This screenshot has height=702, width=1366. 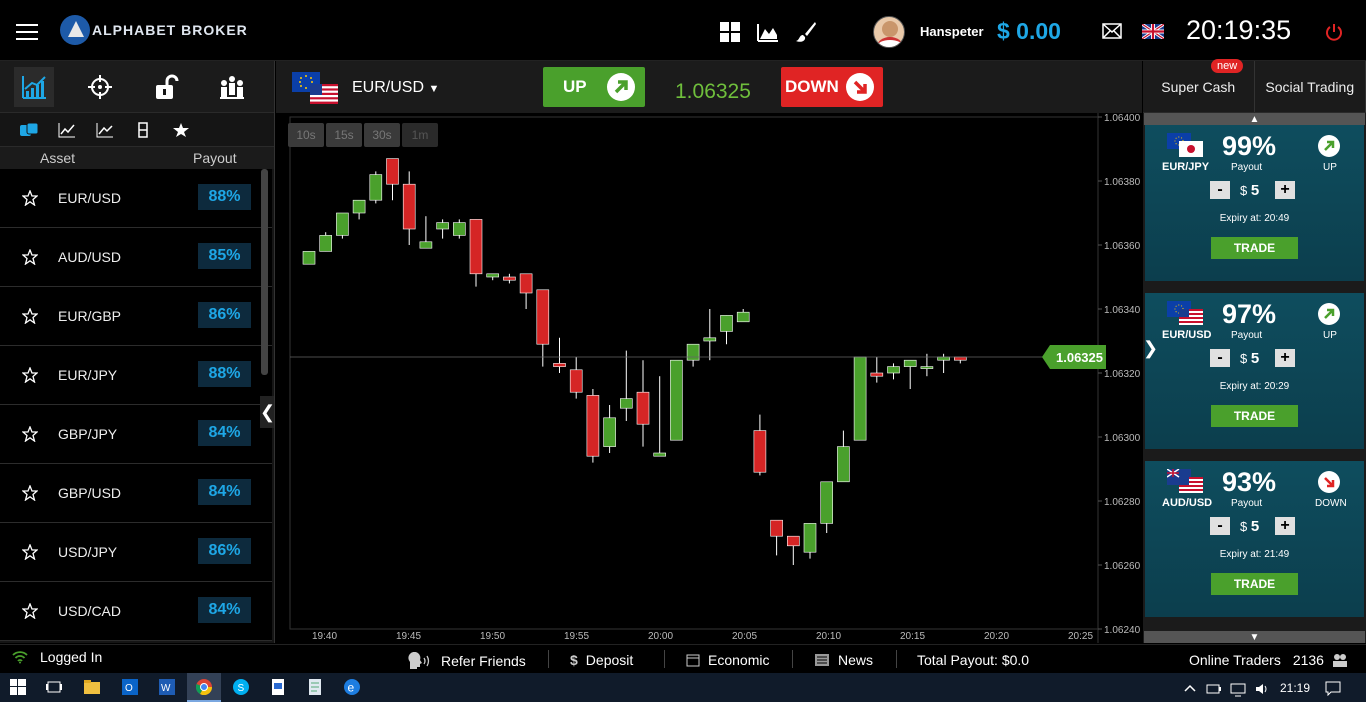 What do you see at coordinates (105, 130) in the screenshot?
I see `stock-chart-icon` at bounding box center [105, 130].